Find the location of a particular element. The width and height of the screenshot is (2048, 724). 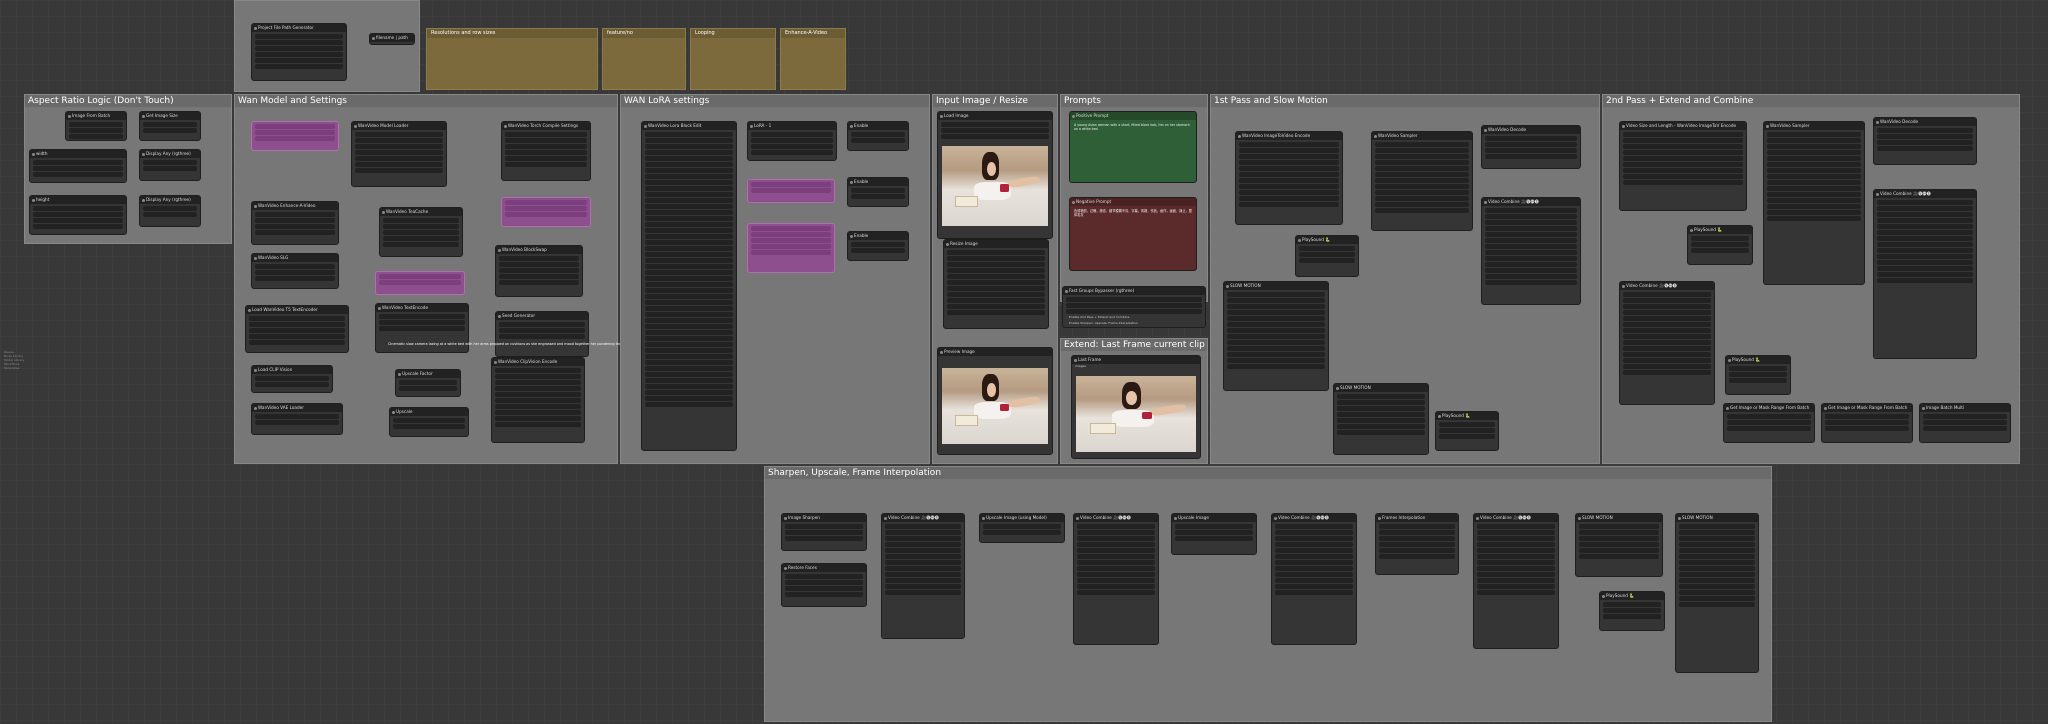

node-width: width is located at coordinates (78, 166).